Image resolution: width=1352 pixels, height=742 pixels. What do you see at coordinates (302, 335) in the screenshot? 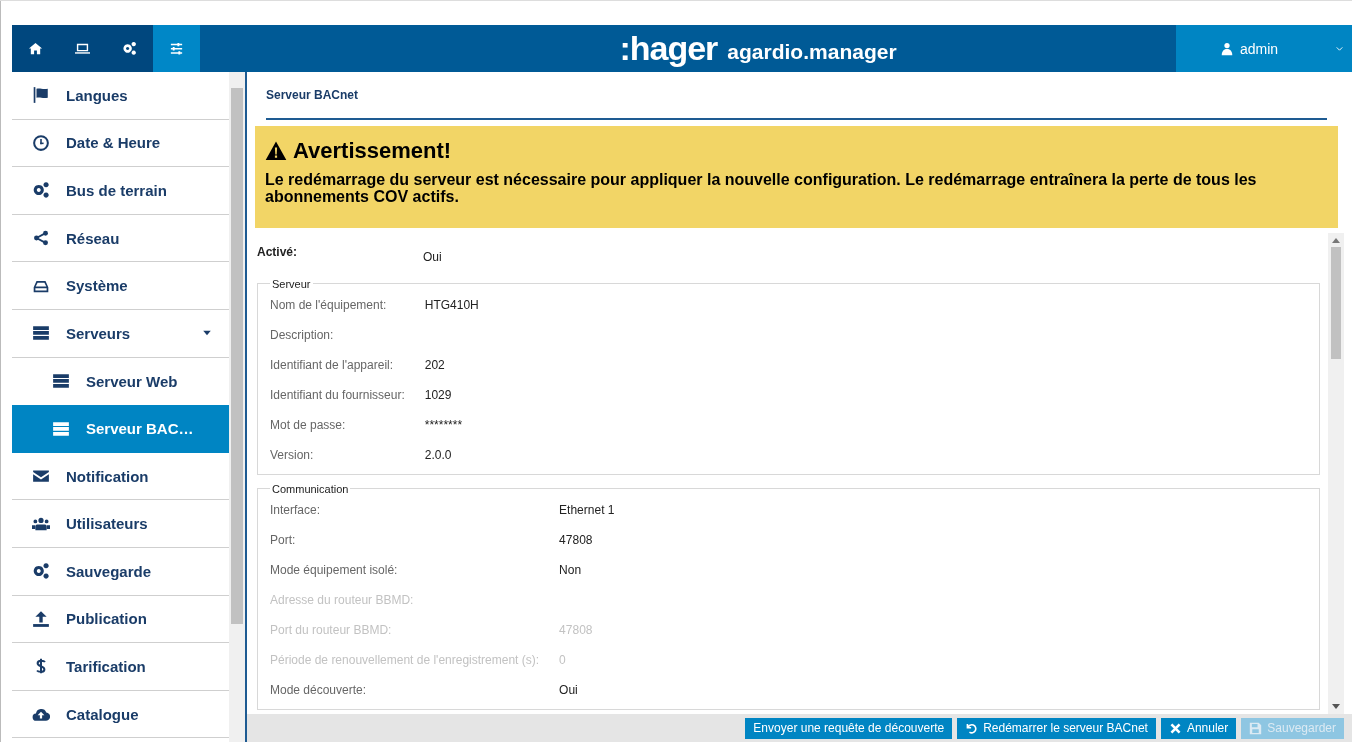
I see `field-label: Description:` at bounding box center [302, 335].